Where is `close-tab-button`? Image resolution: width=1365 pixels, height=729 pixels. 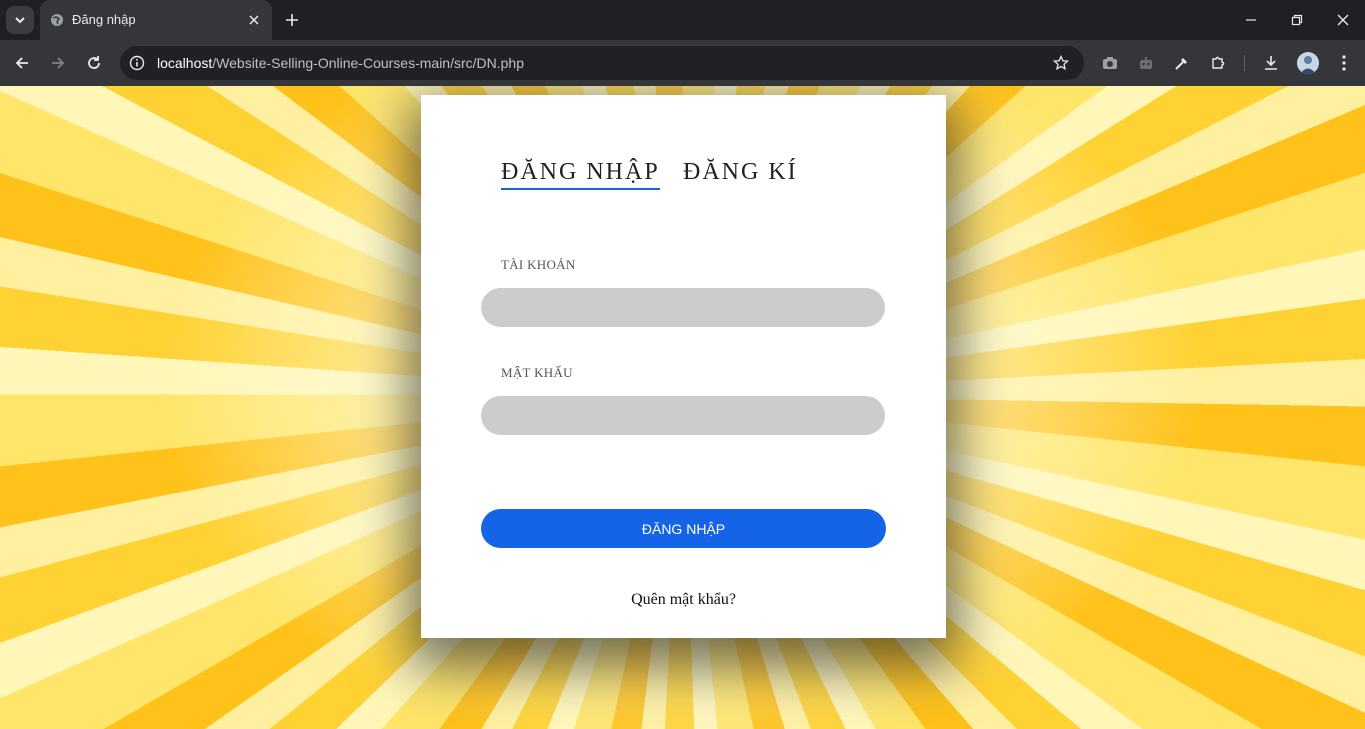 close-tab-button is located at coordinates (254, 20).